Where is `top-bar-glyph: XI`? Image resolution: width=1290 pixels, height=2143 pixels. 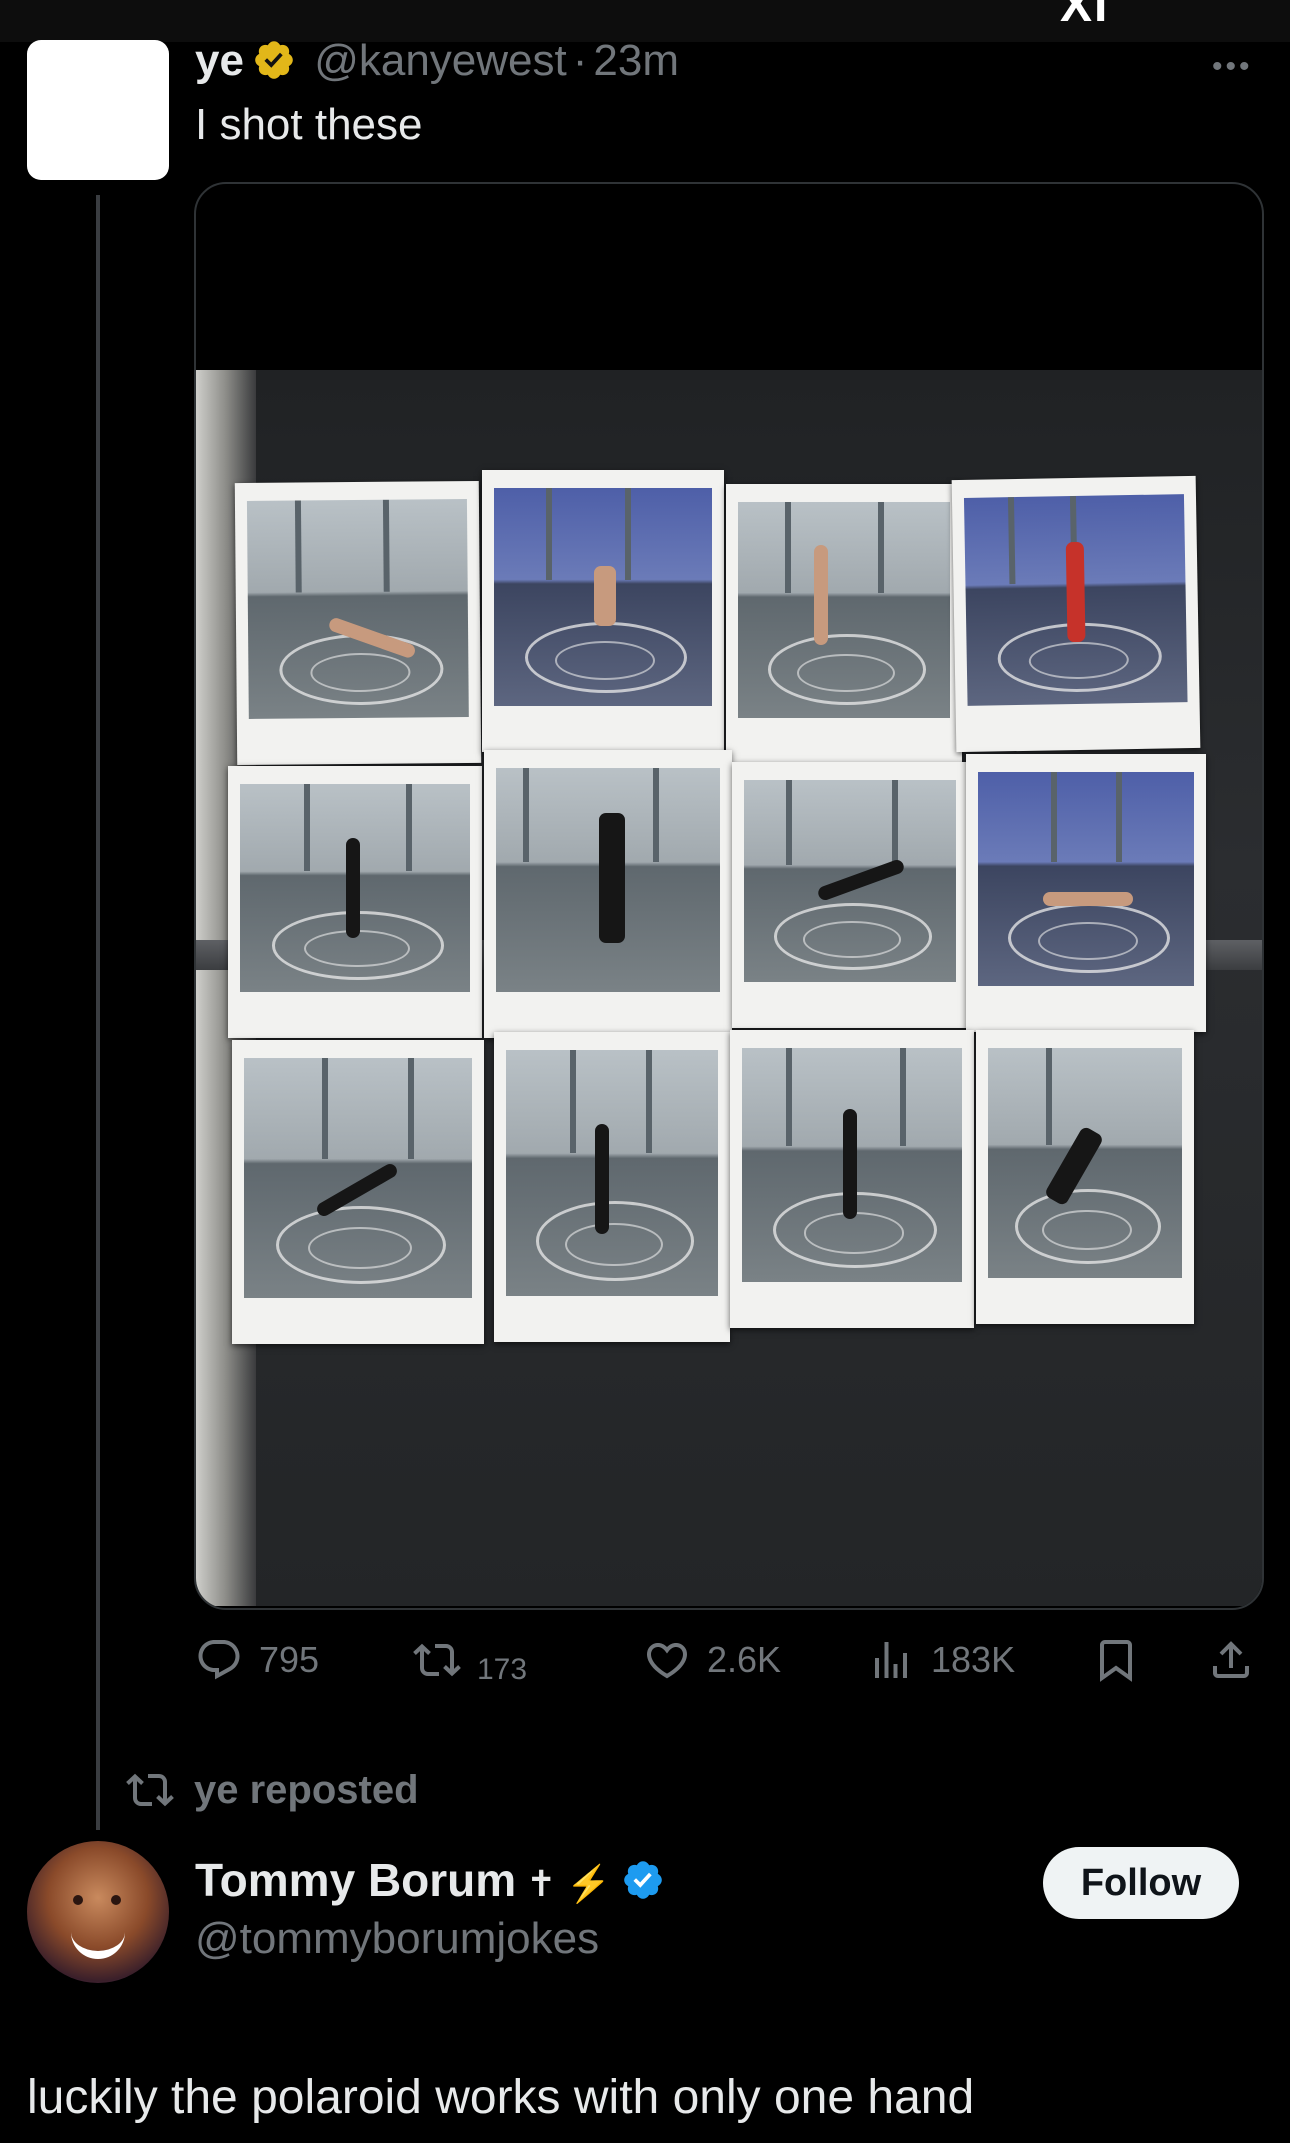 top-bar-glyph: XI is located at coordinates (1085, 16).